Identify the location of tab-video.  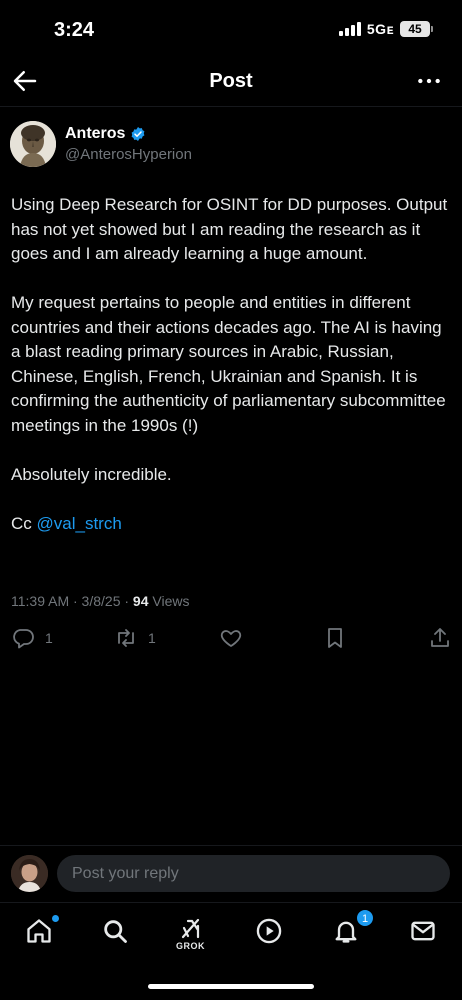
(270, 932).